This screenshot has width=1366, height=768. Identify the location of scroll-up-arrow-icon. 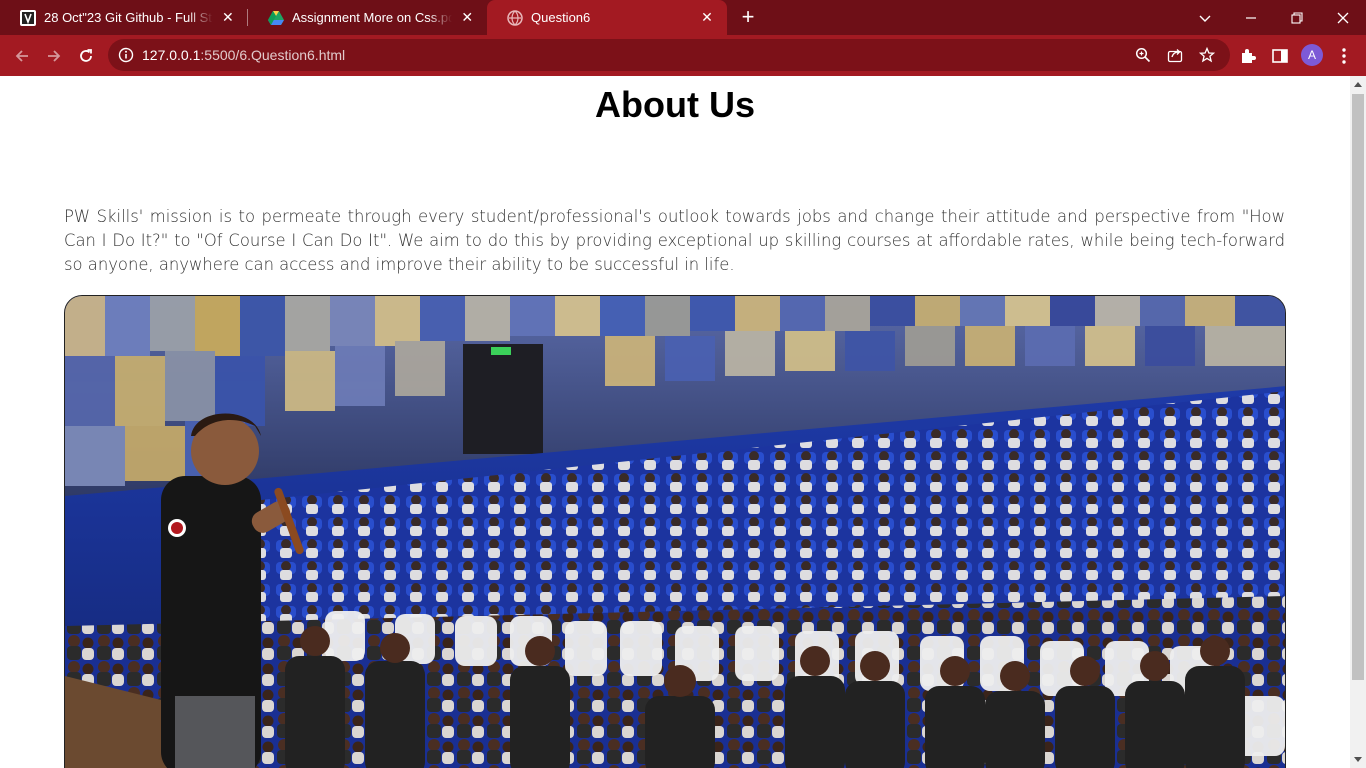
(1358, 84).